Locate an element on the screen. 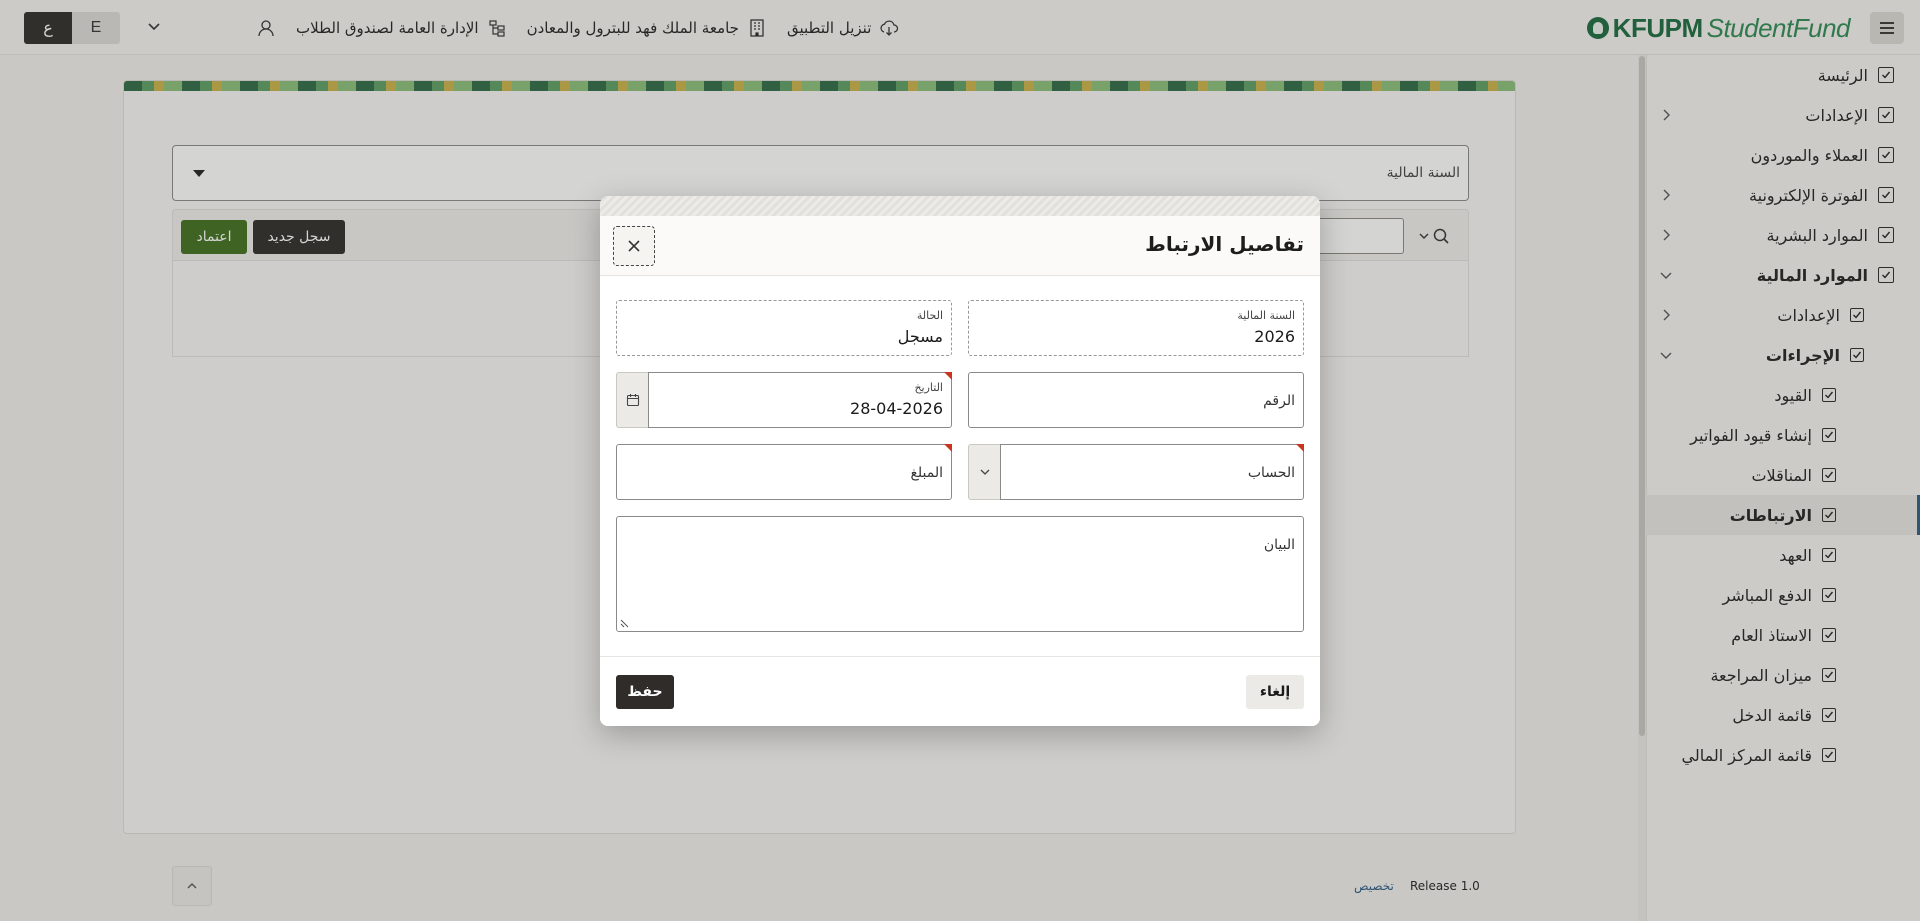 The image size is (1920, 921). dialog-header: تفاصيل الارتباط is located at coordinates (960, 246).